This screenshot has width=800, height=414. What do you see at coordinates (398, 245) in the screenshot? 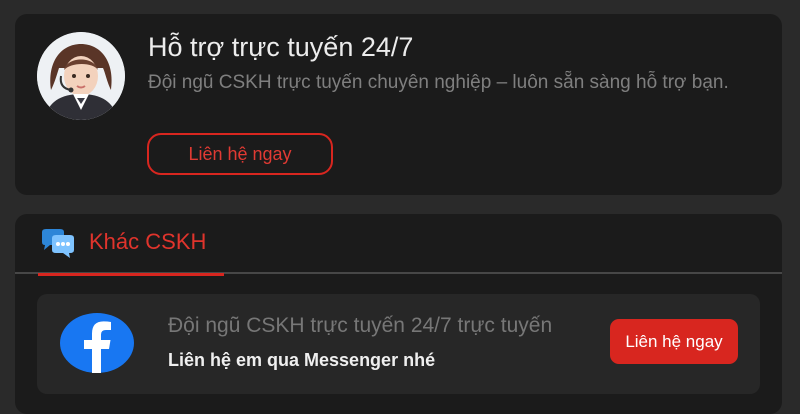
I see `tabs-bar: Khác CSKH` at bounding box center [398, 245].